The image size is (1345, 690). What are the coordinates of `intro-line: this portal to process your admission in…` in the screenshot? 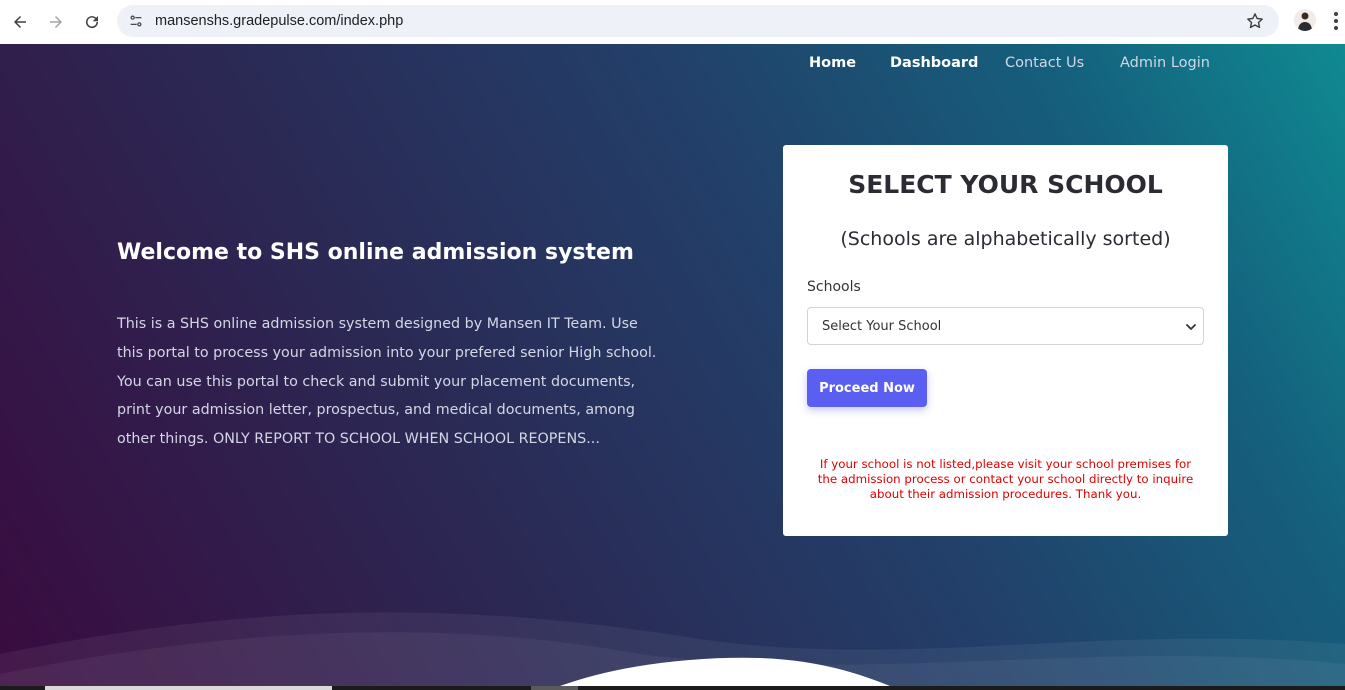 It's located at (387, 352).